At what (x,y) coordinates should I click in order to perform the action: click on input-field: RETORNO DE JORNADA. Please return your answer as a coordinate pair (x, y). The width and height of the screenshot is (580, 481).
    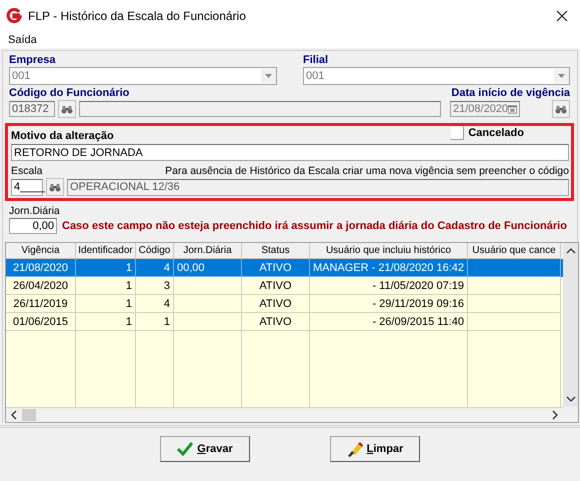
    Looking at the image, I should click on (290, 152).